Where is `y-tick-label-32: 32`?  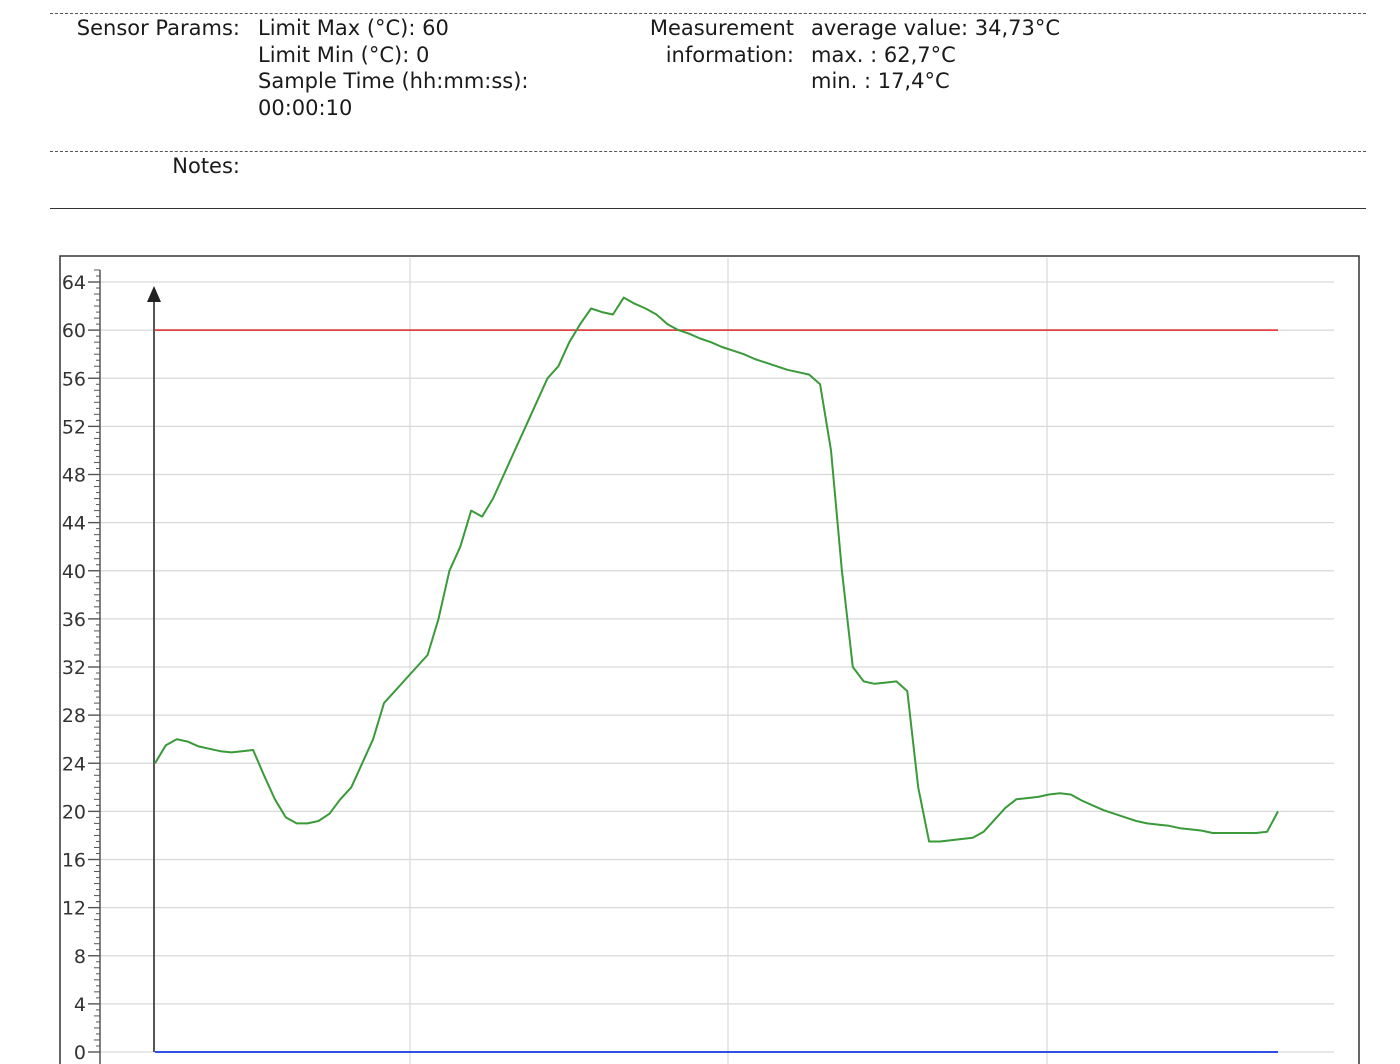 y-tick-label-32: 32 is located at coordinates (74, 668).